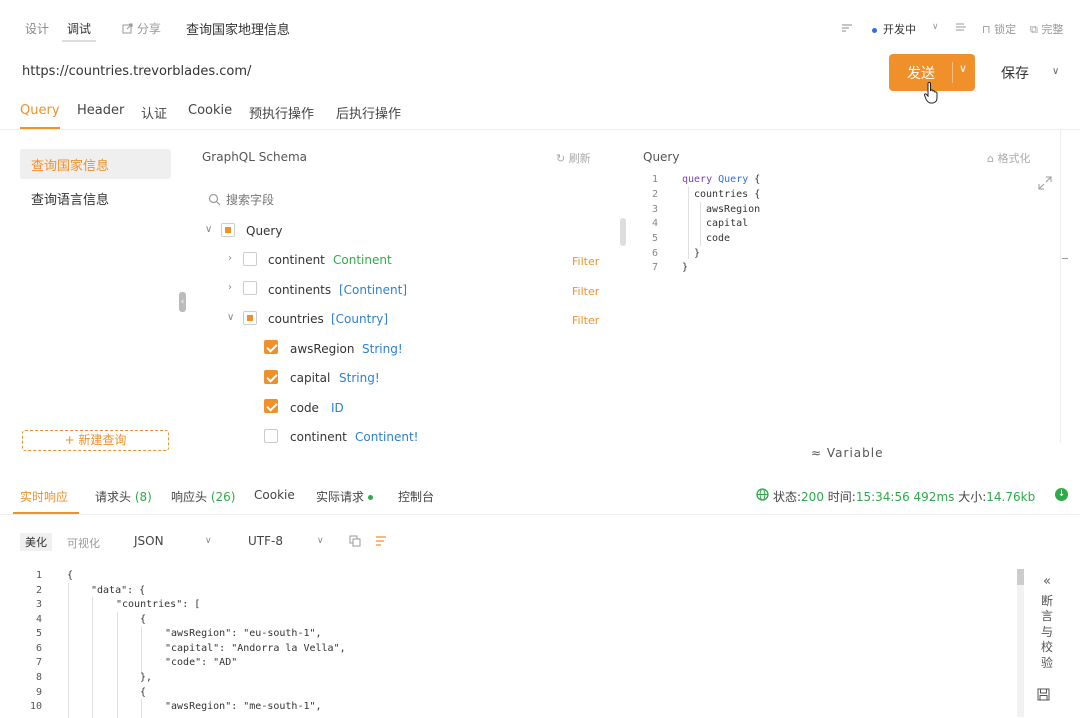 This screenshot has width=1080, height=718. I want to click on line-number: 10, so click(35, 706).